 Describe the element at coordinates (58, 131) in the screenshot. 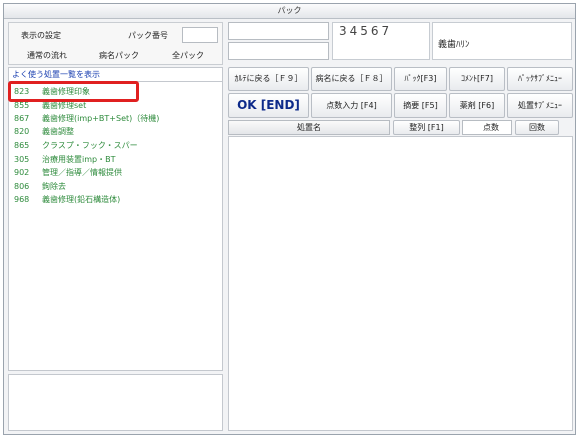

I see `item-name: 義歯調整` at that location.